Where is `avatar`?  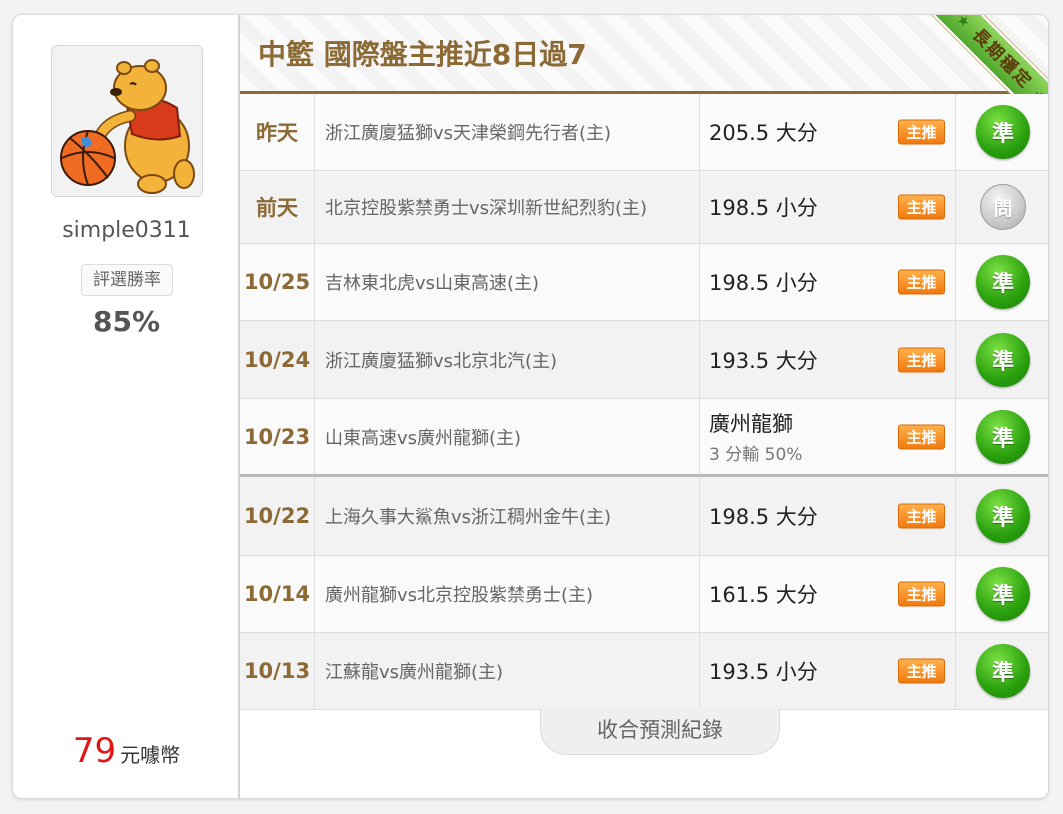
avatar is located at coordinates (127, 121).